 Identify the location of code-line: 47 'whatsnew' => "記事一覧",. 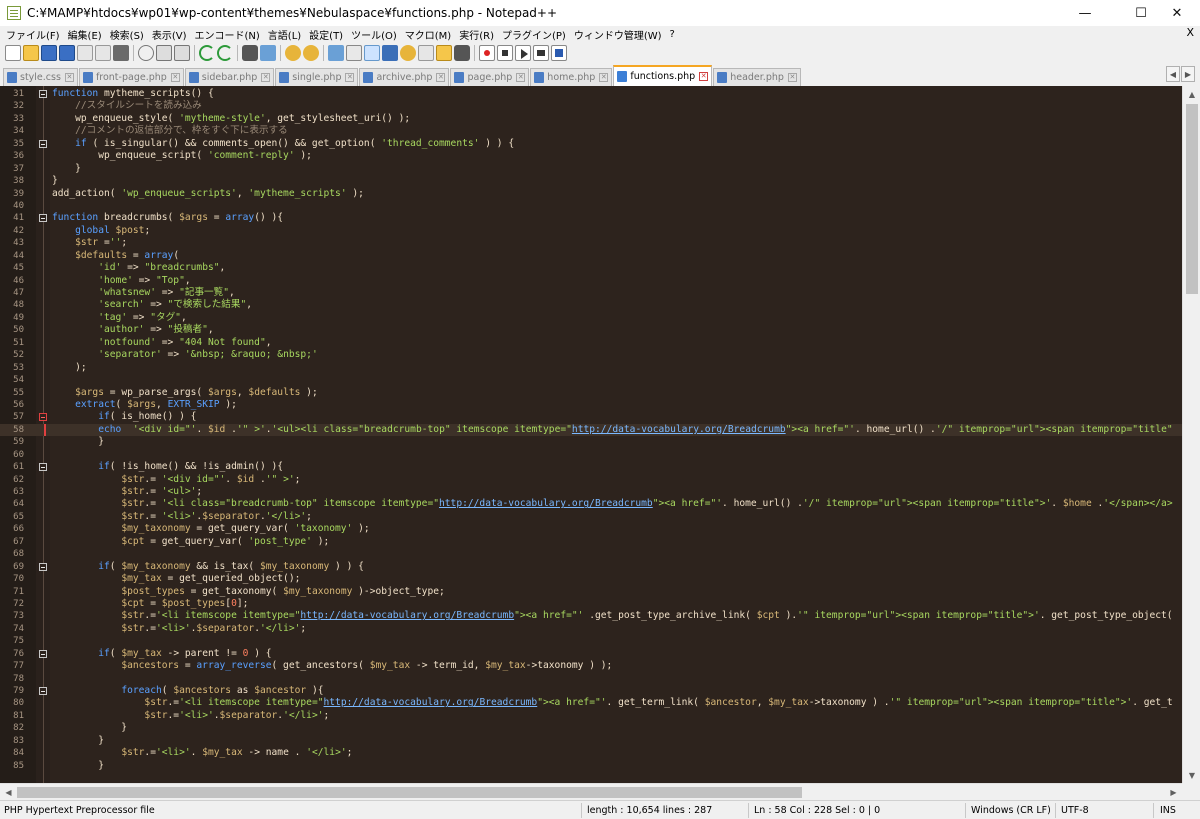
(591, 293).